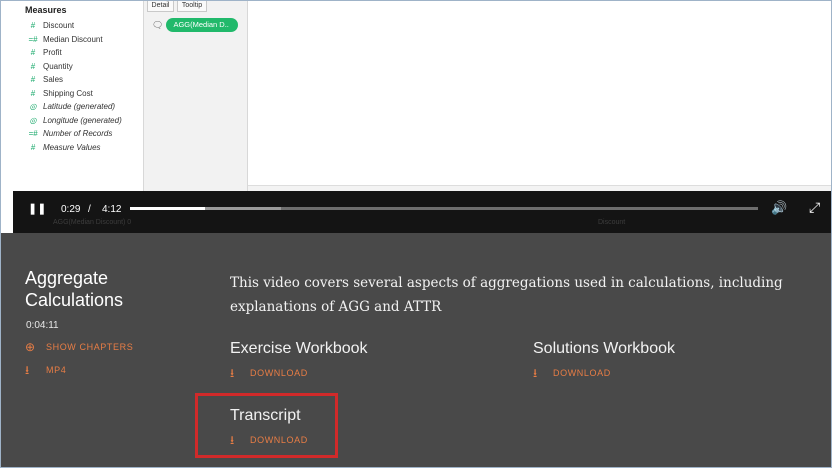 The height and width of the screenshot is (468, 832). What do you see at coordinates (73, 39) in the screenshot?
I see `measure-label: Median Discount` at bounding box center [73, 39].